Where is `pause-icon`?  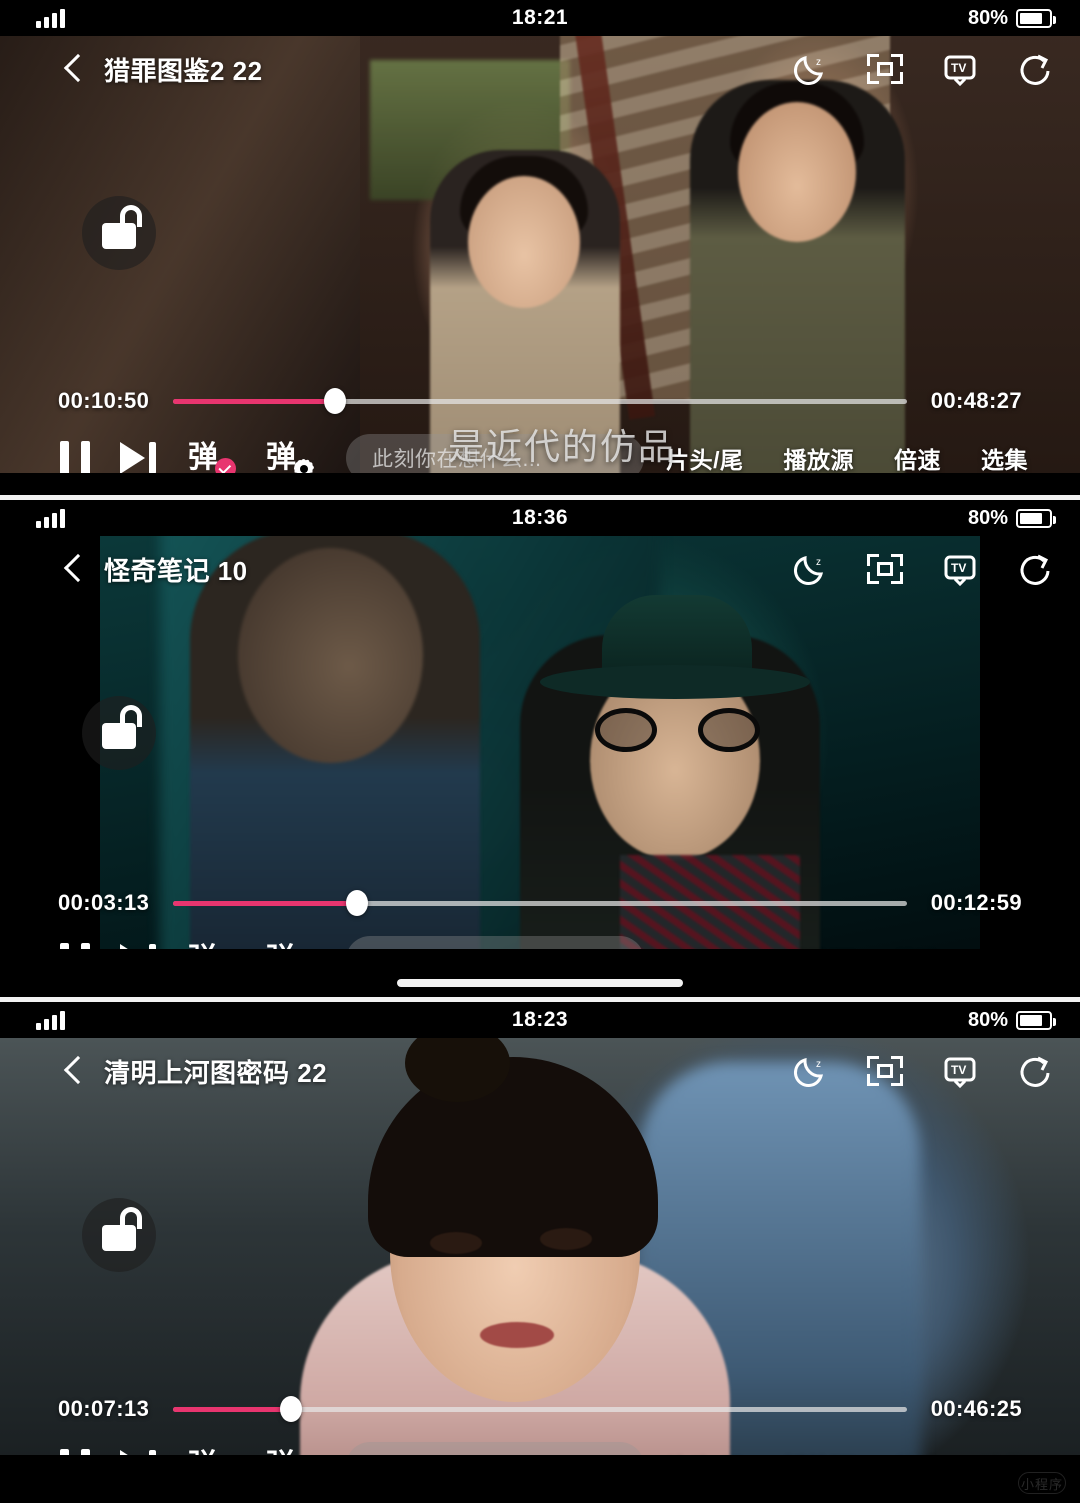
pause-icon is located at coordinates (75, 458).